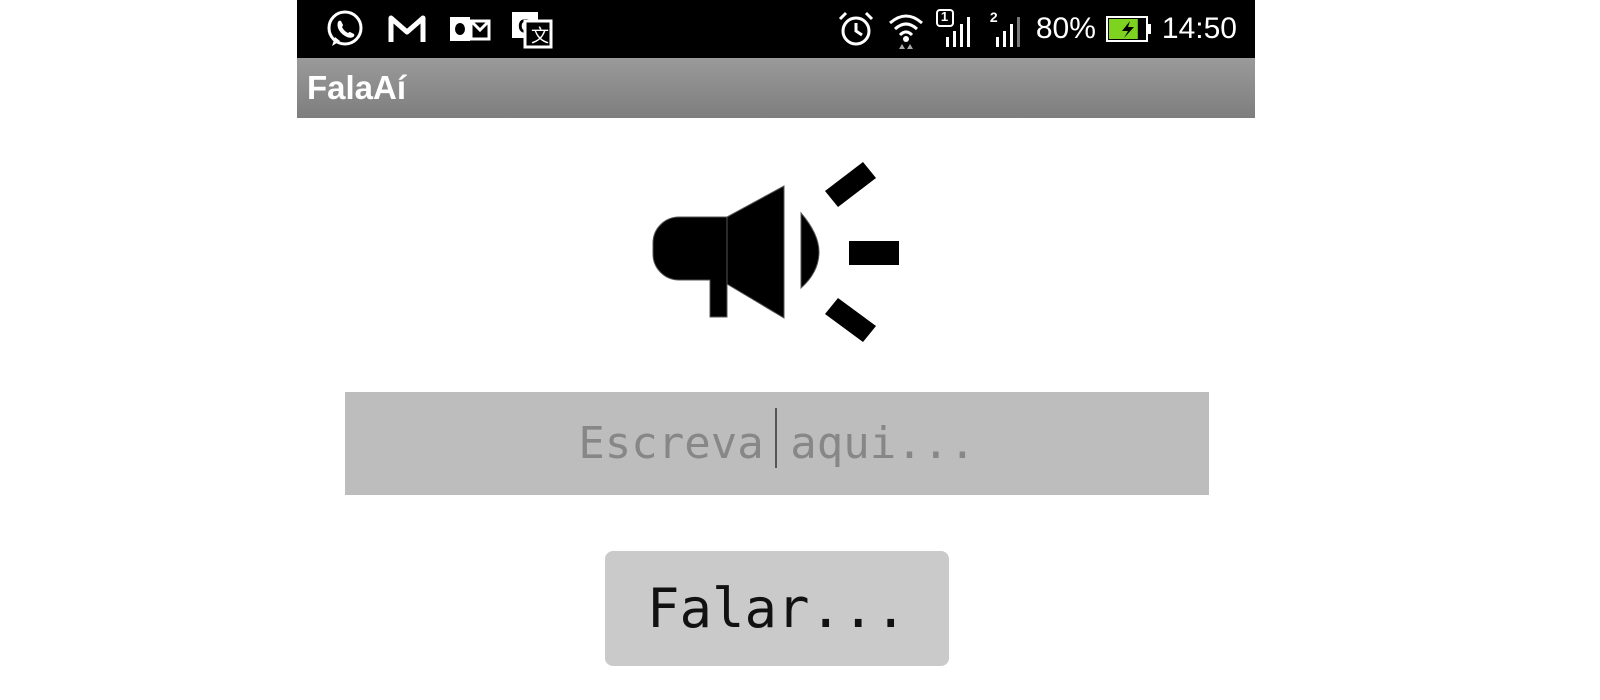 This screenshot has height=700, width=1600. Describe the element at coordinates (776, 29) in the screenshot. I see `status-bar: G 文` at that location.